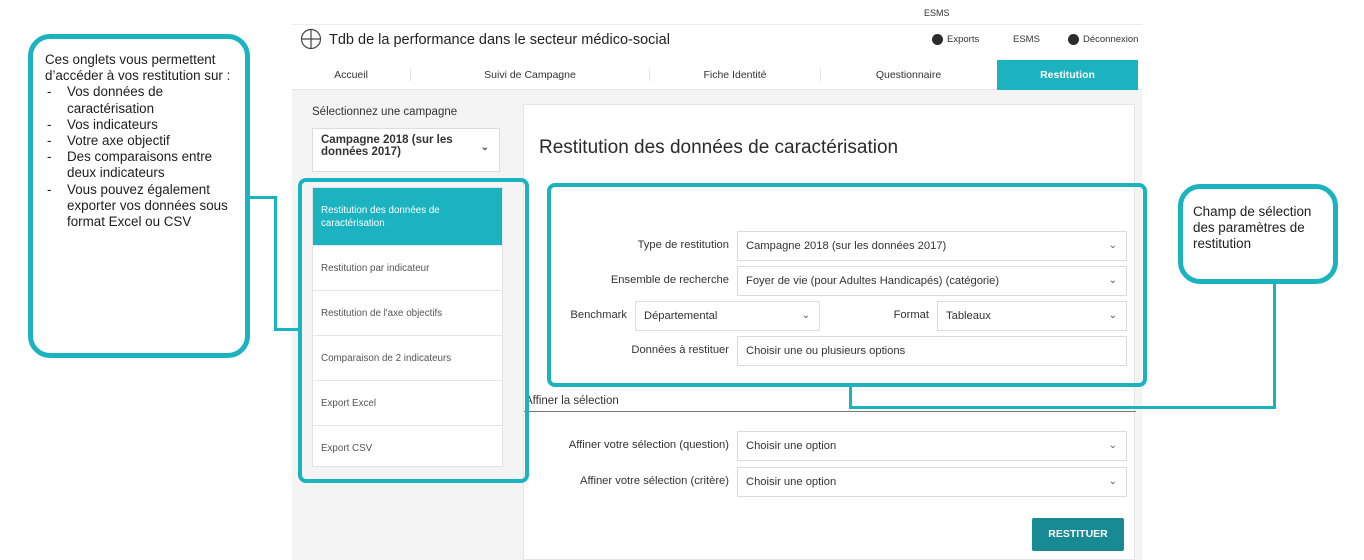  Describe the element at coordinates (908, 75) in the screenshot. I see `tab-questionnaire: Questionnaire` at that location.